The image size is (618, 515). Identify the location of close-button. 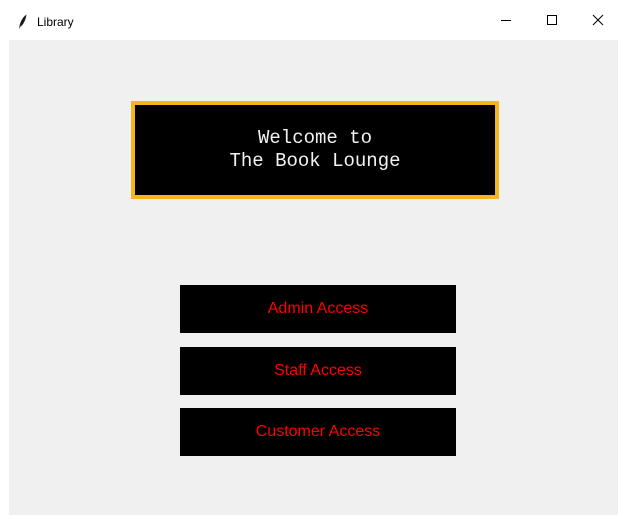
(596, 22).